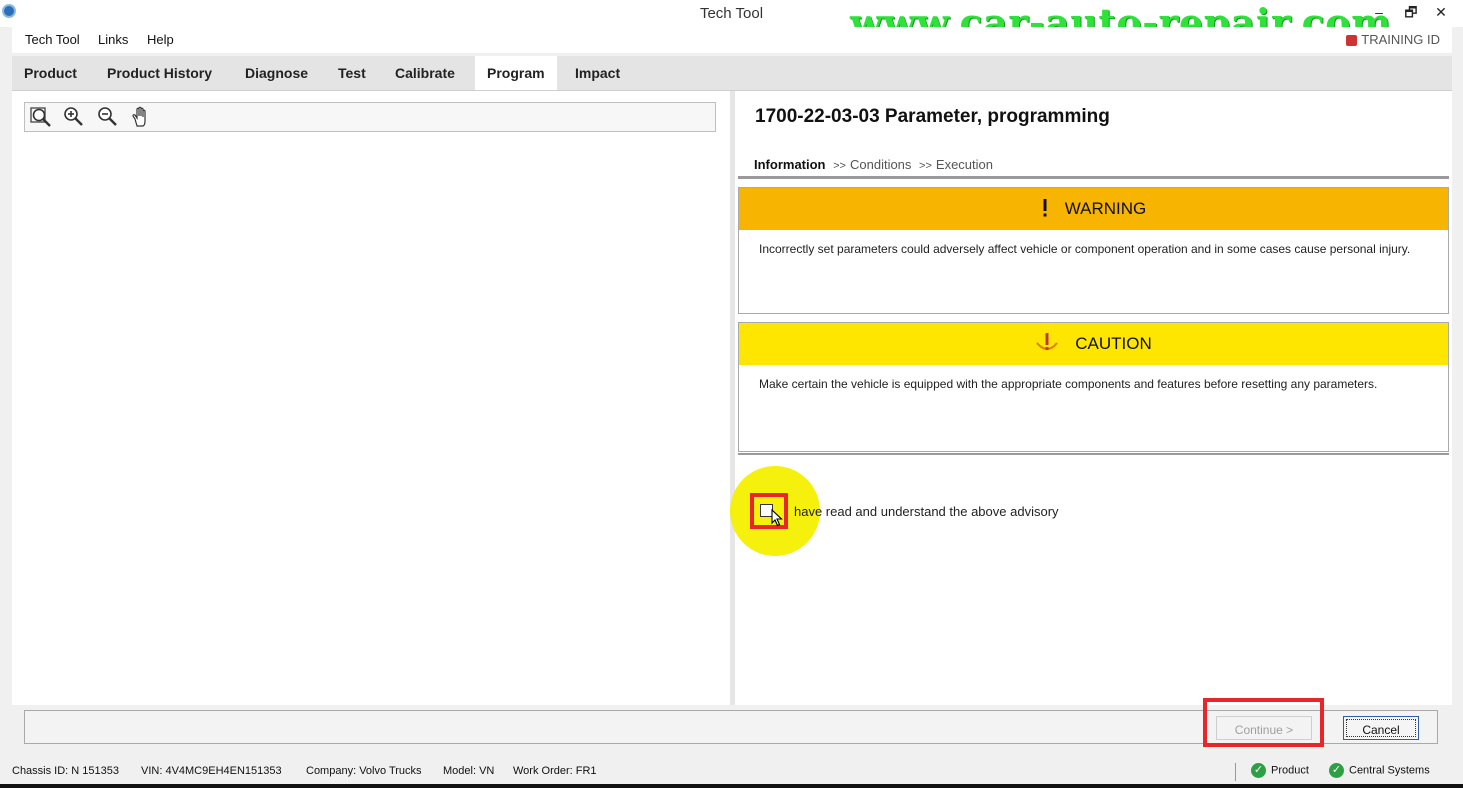 The height and width of the screenshot is (788, 1463). I want to click on viewer-toolbar, so click(370, 117).